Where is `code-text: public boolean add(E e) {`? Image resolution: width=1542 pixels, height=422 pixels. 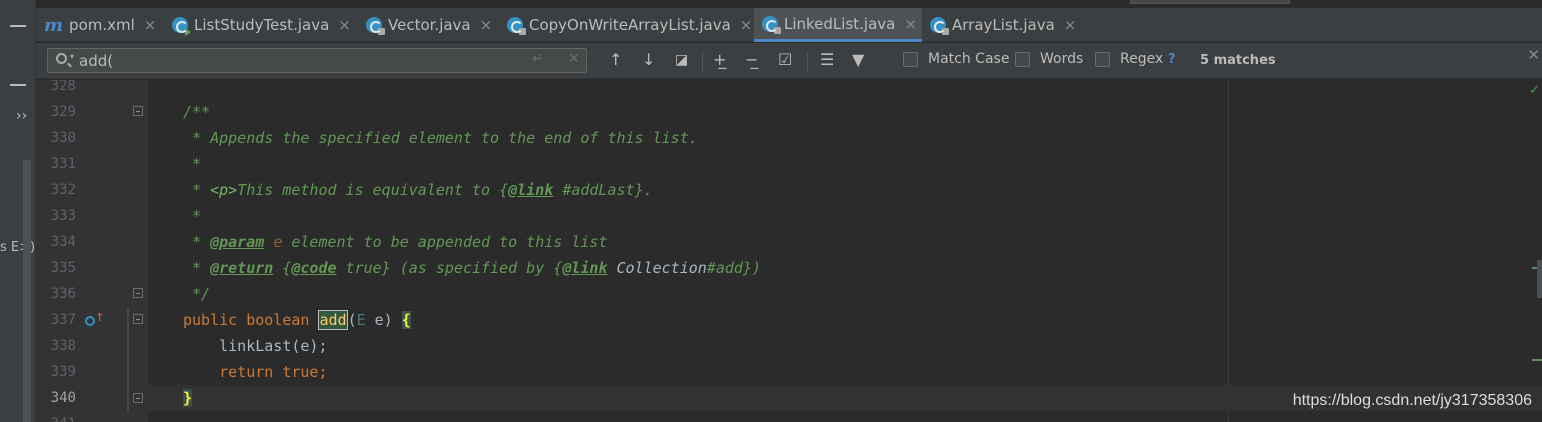 code-text: public boolean add(E e) { is located at coordinates (297, 320).